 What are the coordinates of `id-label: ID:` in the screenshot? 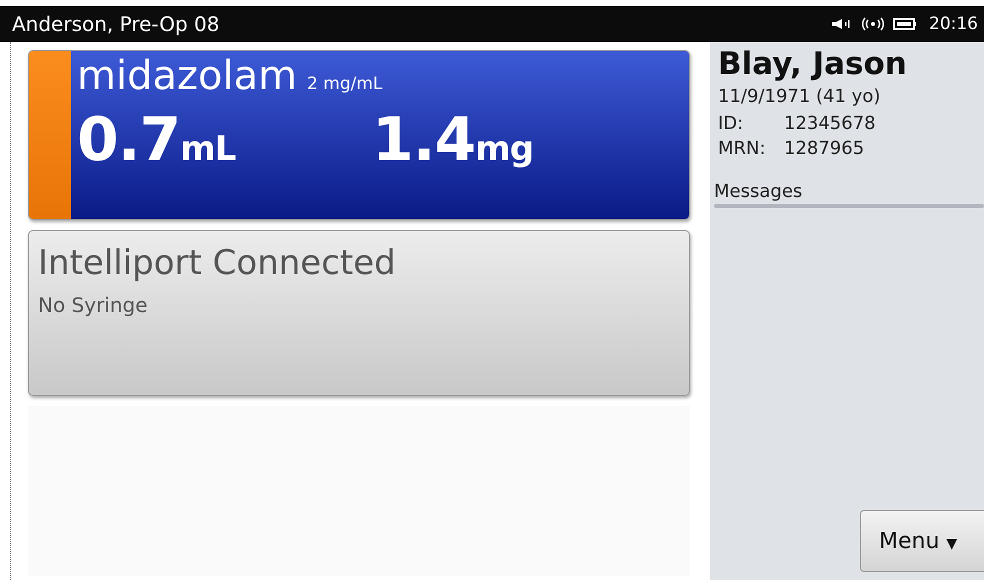 It's located at (731, 123).